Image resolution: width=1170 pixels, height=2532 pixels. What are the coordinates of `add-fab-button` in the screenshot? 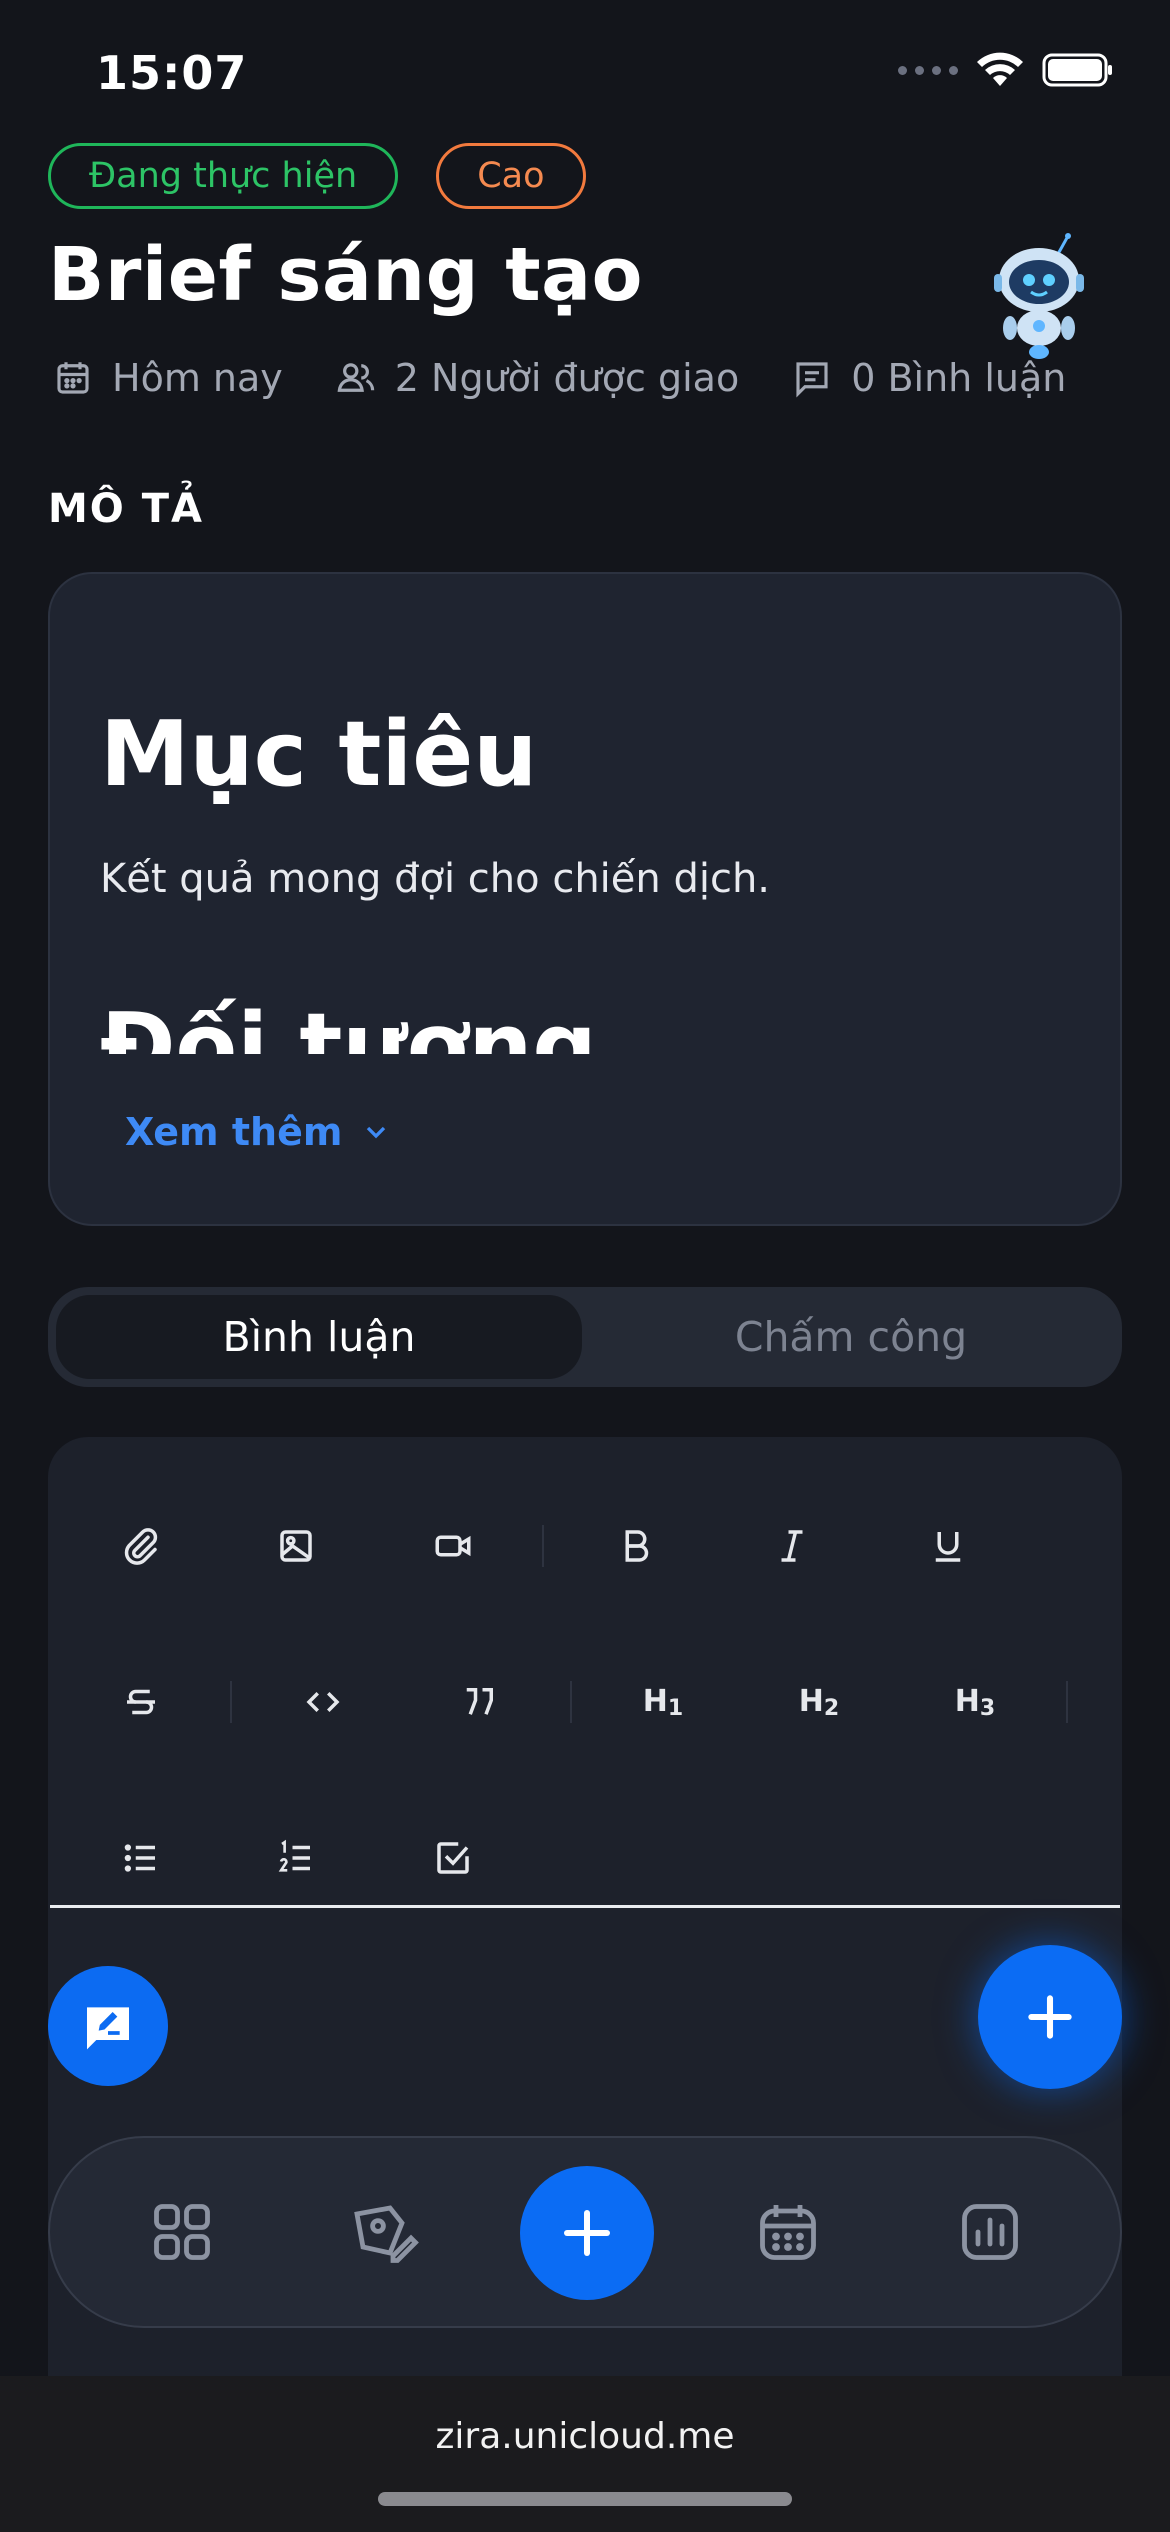 It's located at (1050, 2017).